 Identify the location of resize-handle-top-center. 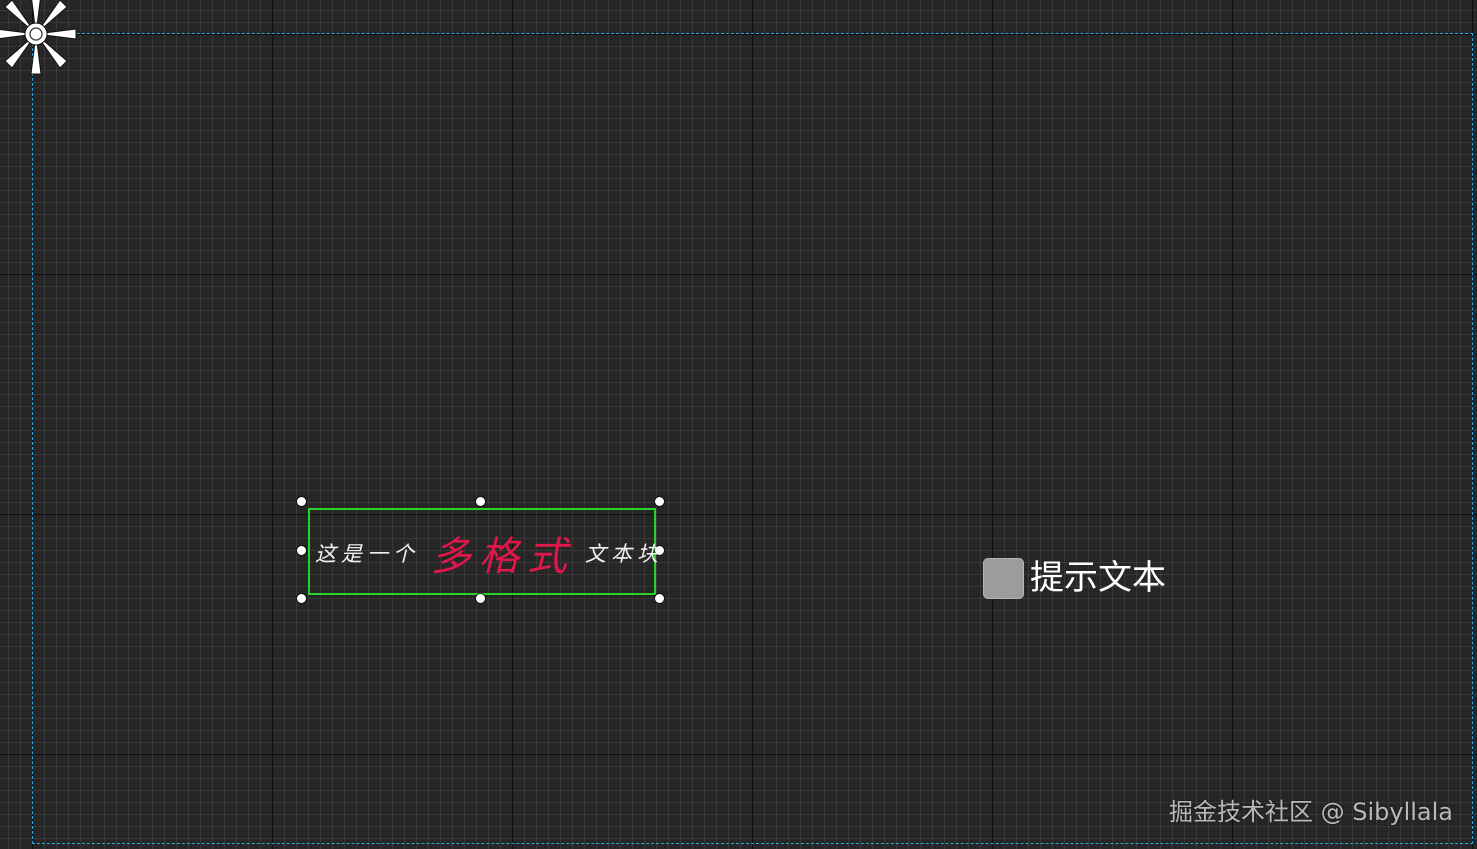
(480, 501).